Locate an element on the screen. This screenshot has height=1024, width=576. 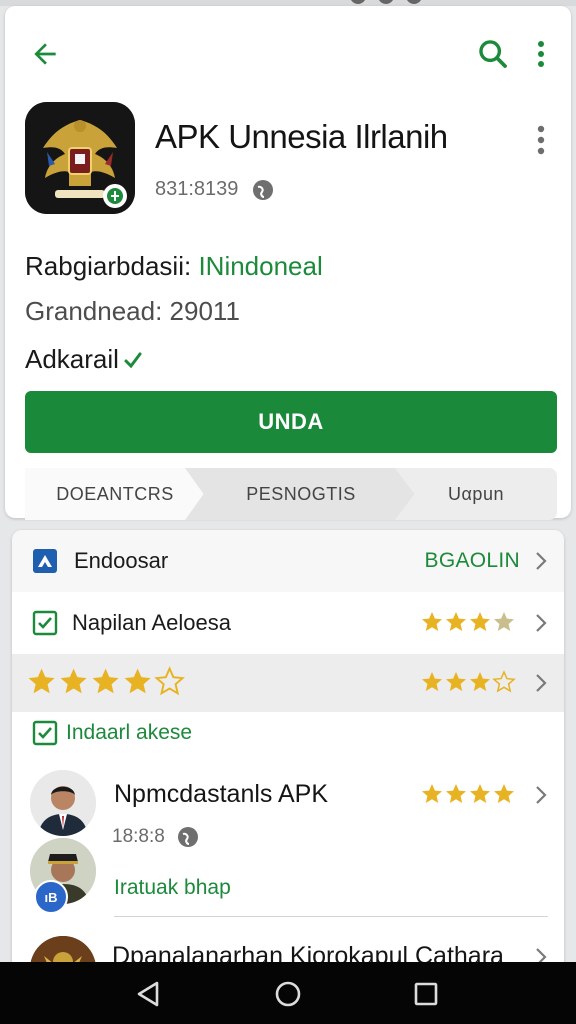
availability-label: Adkarail is located at coordinates (72, 359).